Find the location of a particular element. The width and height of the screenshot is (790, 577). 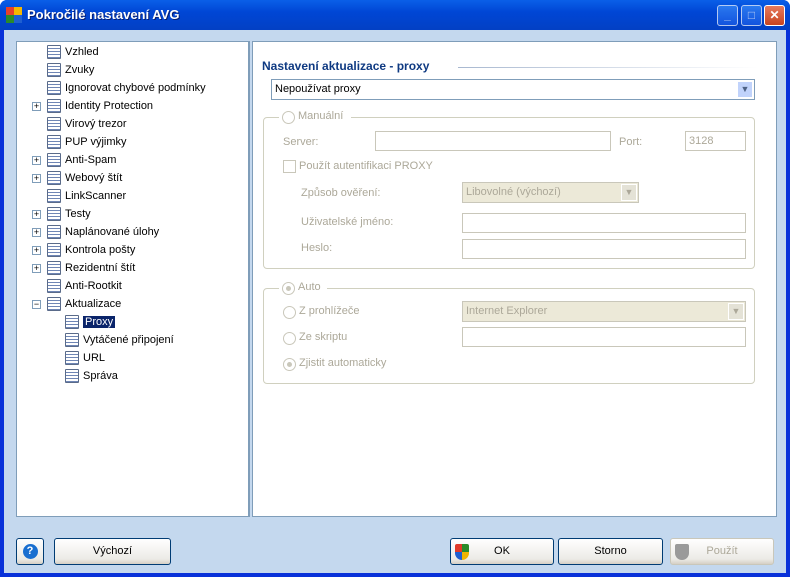

proxy-auth-label: Použít autentifikaci PROXY is located at coordinates (366, 166).